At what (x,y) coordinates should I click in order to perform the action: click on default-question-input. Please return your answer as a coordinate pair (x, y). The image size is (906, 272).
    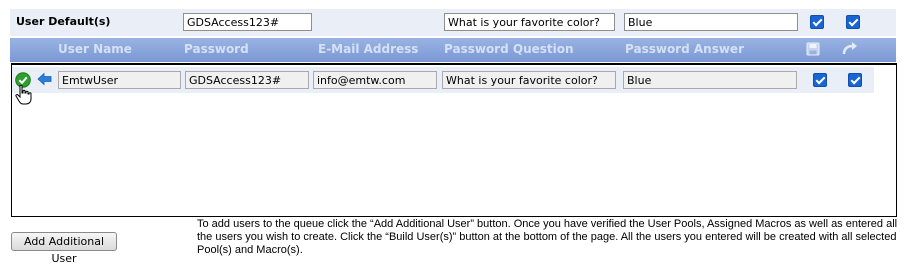
    Looking at the image, I should click on (529, 22).